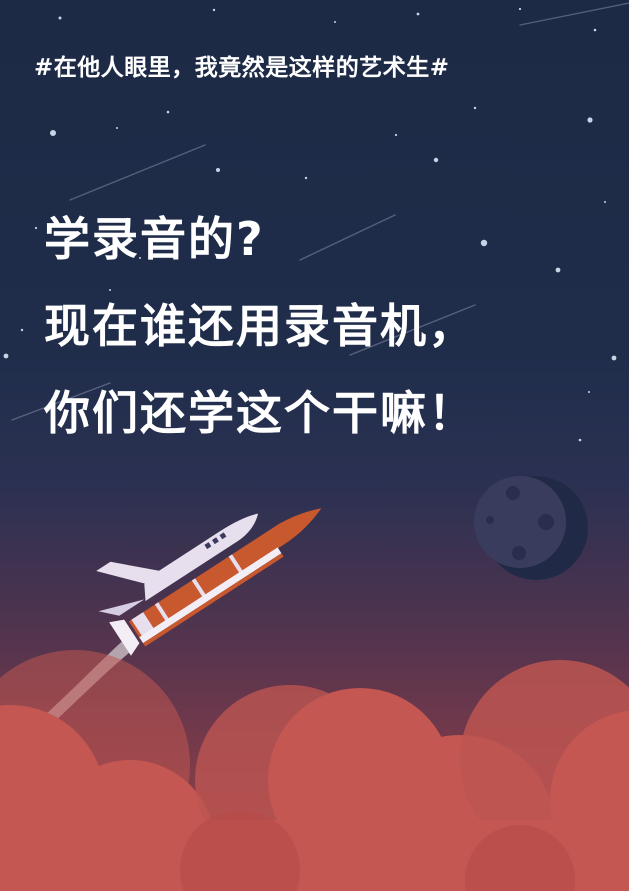 The height and width of the screenshot is (891, 629). Describe the element at coordinates (242, 68) in the screenshot. I see `hashtag-title: #在他人眼里，我竟然是这样的艺术生#` at that location.